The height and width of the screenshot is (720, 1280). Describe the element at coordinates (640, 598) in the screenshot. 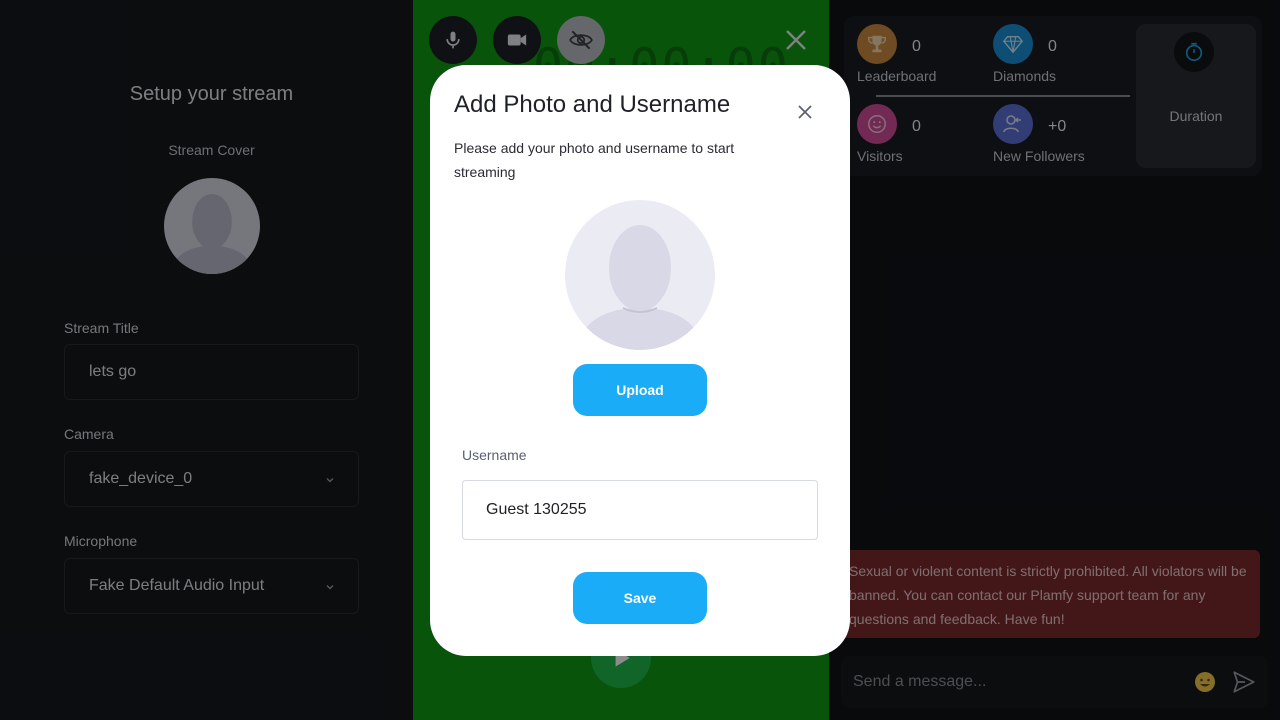

I see `save-button: Save` at that location.